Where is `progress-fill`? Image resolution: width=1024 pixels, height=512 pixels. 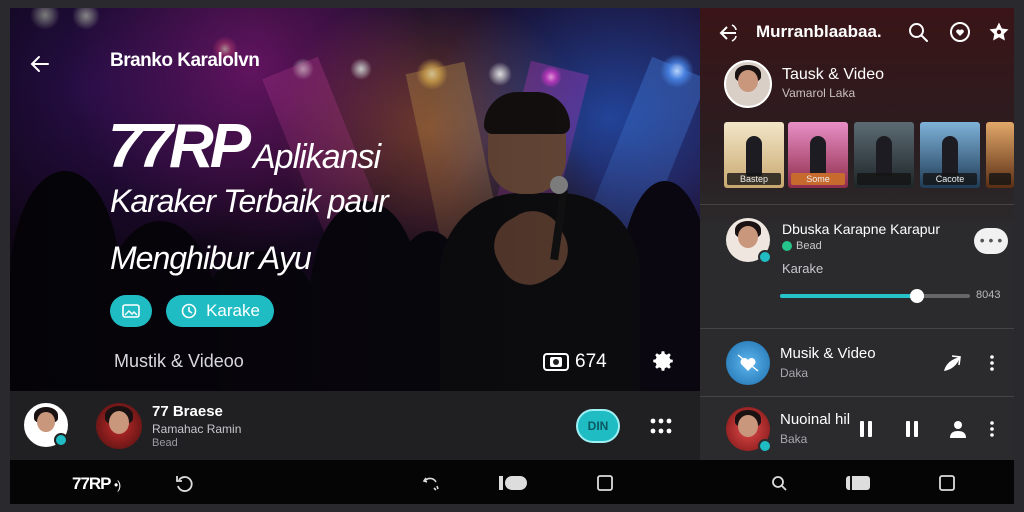
progress-fill is located at coordinates (848, 296).